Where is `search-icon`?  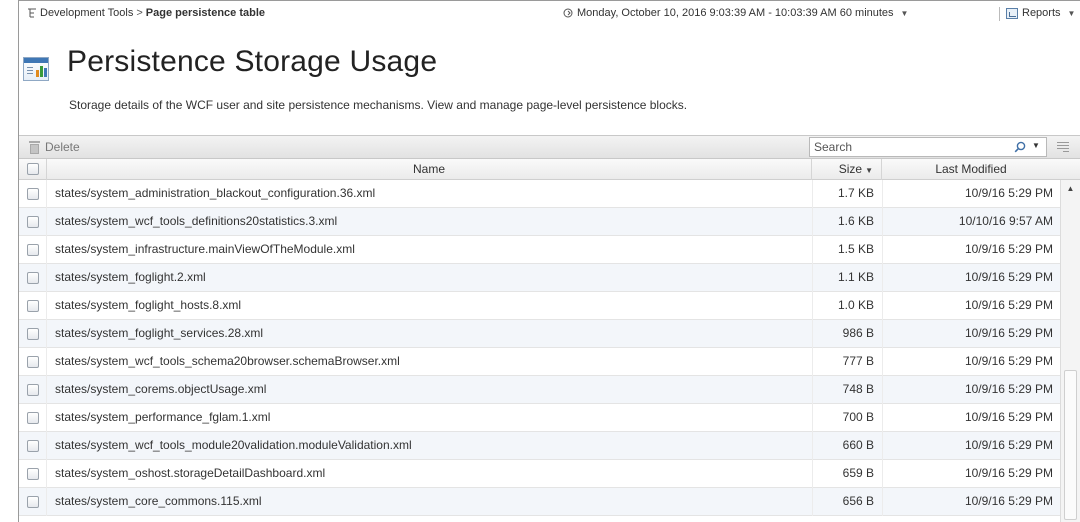
search-icon is located at coordinates (1020, 147).